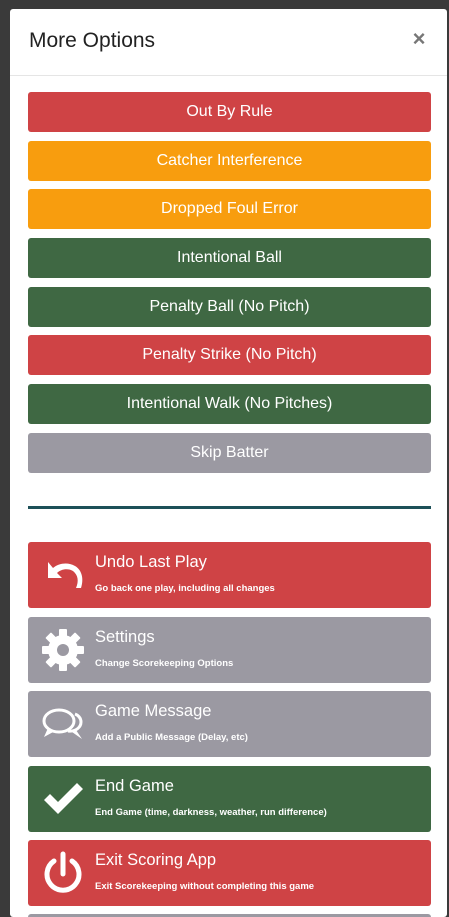 The height and width of the screenshot is (917, 449). Describe the element at coordinates (63, 872) in the screenshot. I see `power-icon` at that location.